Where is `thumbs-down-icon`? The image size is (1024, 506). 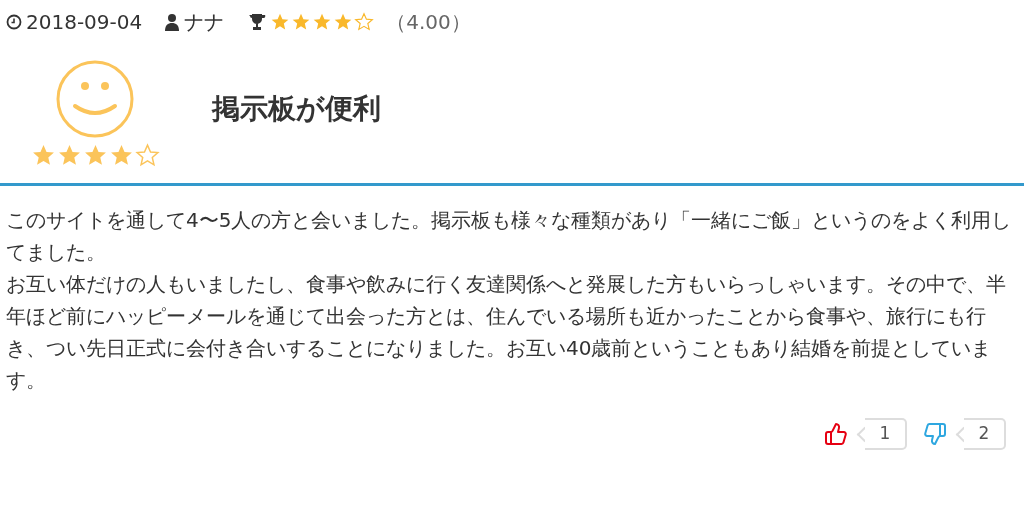
thumbs-down-icon is located at coordinates (935, 434).